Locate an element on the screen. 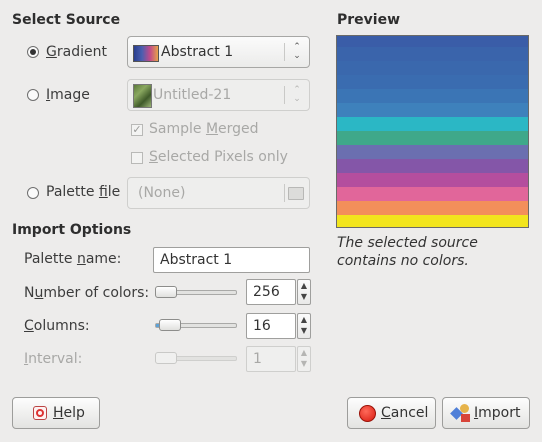 Image resolution: width=542 pixels, height=442 pixels. image-label: Image is located at coordinates (68, 95).